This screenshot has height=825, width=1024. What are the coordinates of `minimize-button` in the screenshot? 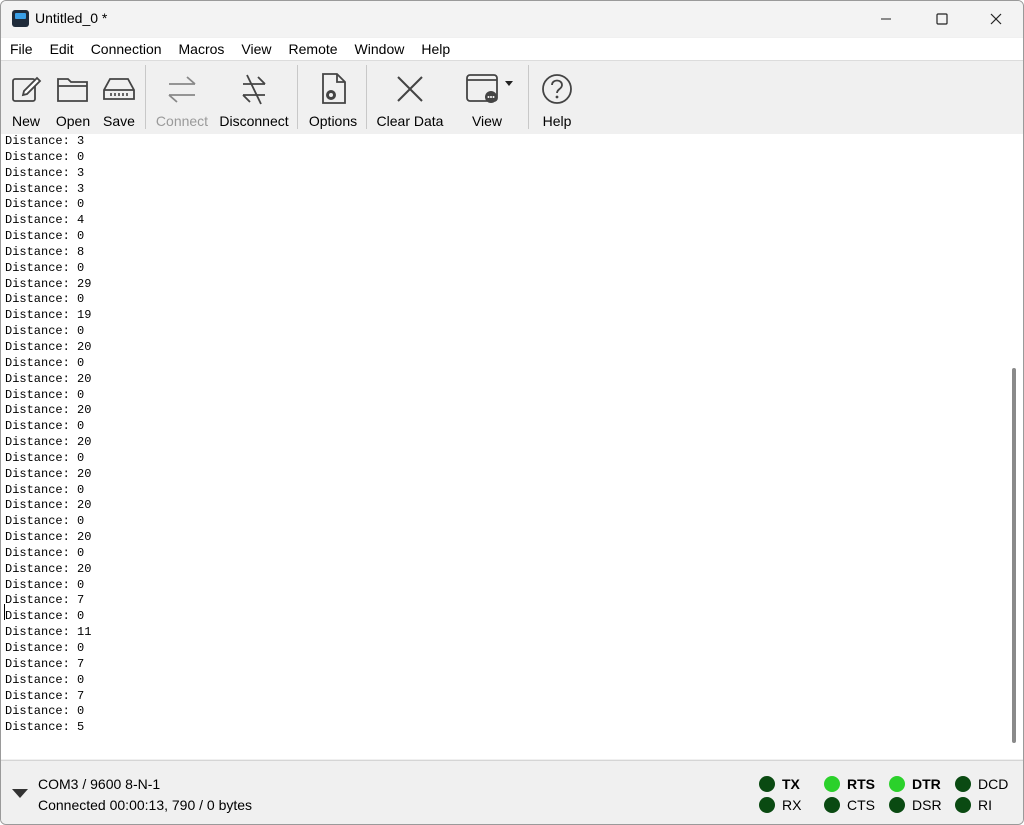 It's located at (886, 19).